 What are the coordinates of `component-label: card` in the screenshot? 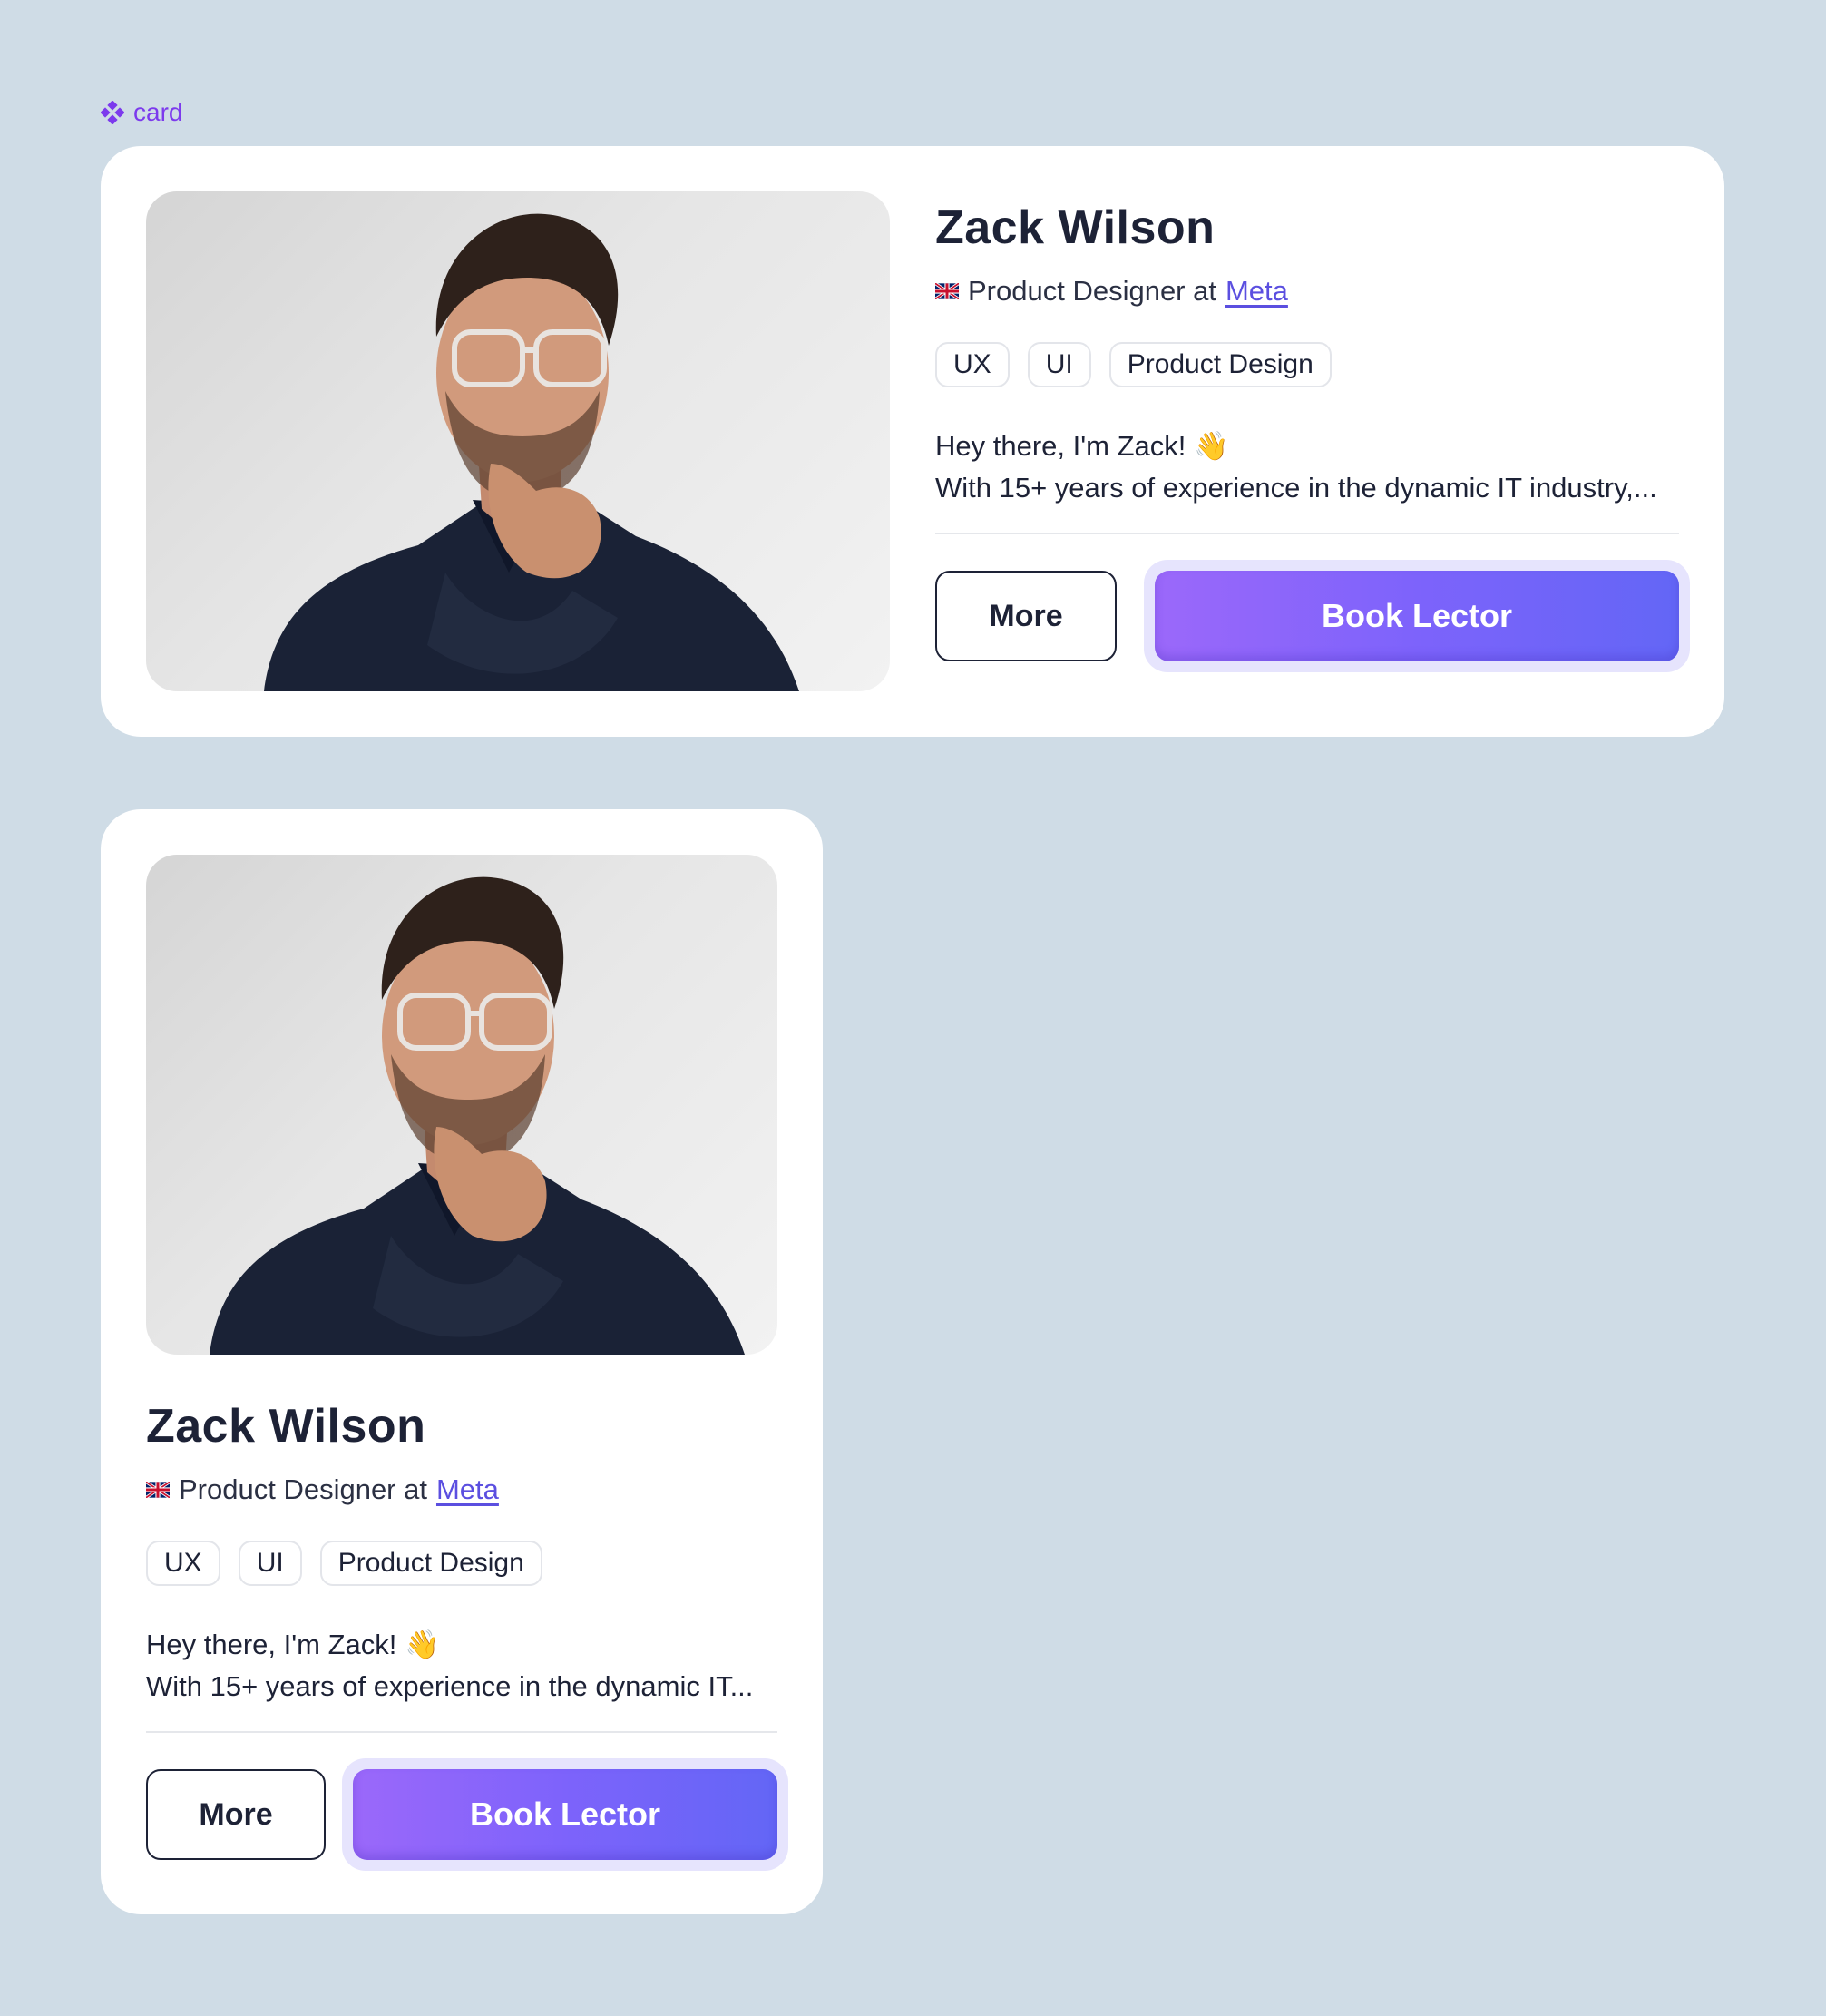 It's located at (141, 113).